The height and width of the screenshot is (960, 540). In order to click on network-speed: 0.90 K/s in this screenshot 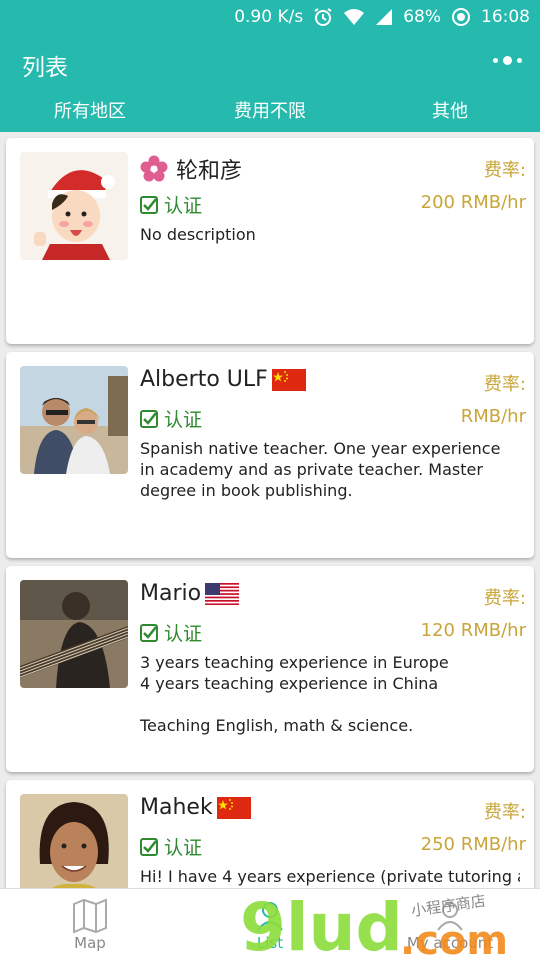, I will do `click(269, 17)`.